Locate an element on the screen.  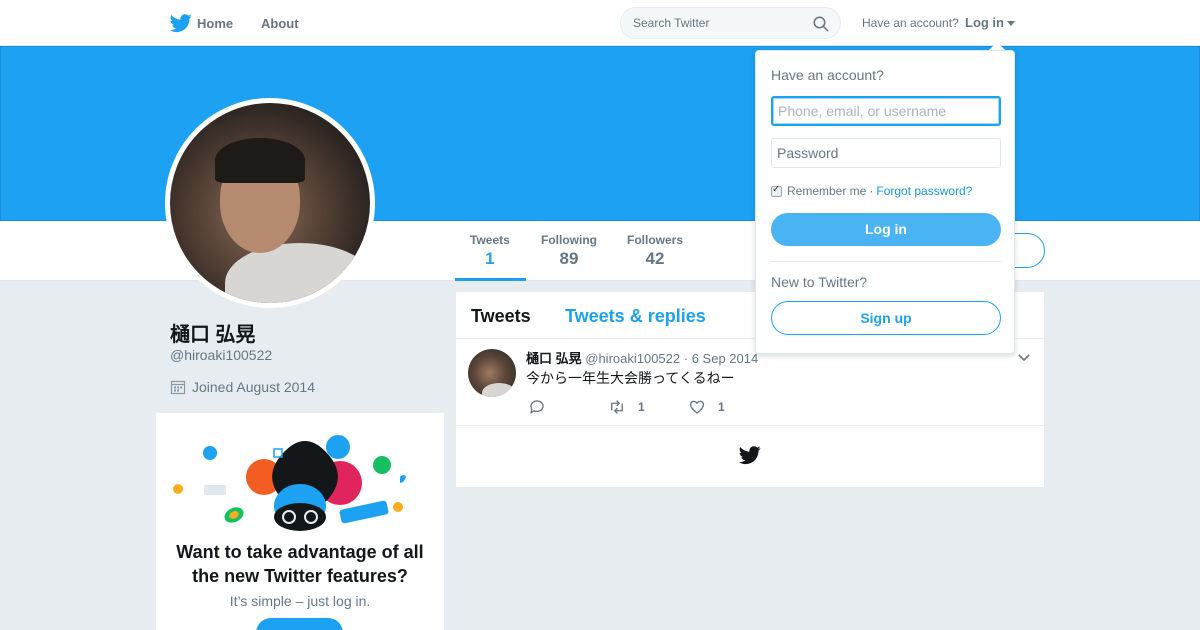
tweet-date: 6 Sep 2014 is located at coordinates (725, 358).